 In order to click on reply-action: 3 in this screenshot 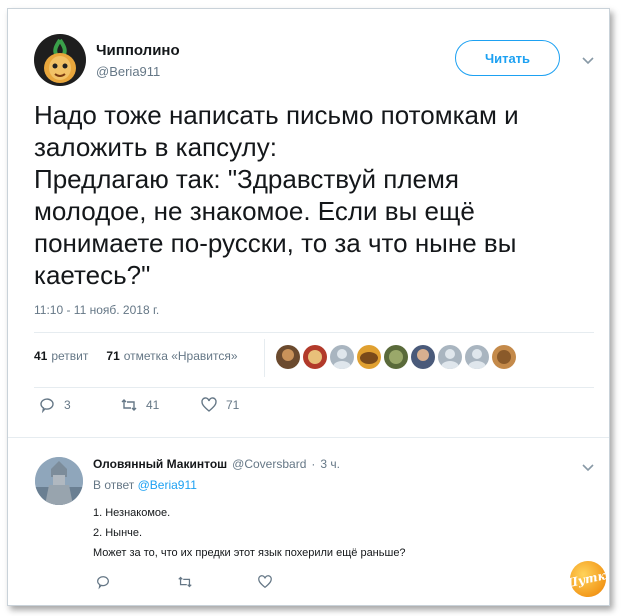, I will do `click(54, 405)`.